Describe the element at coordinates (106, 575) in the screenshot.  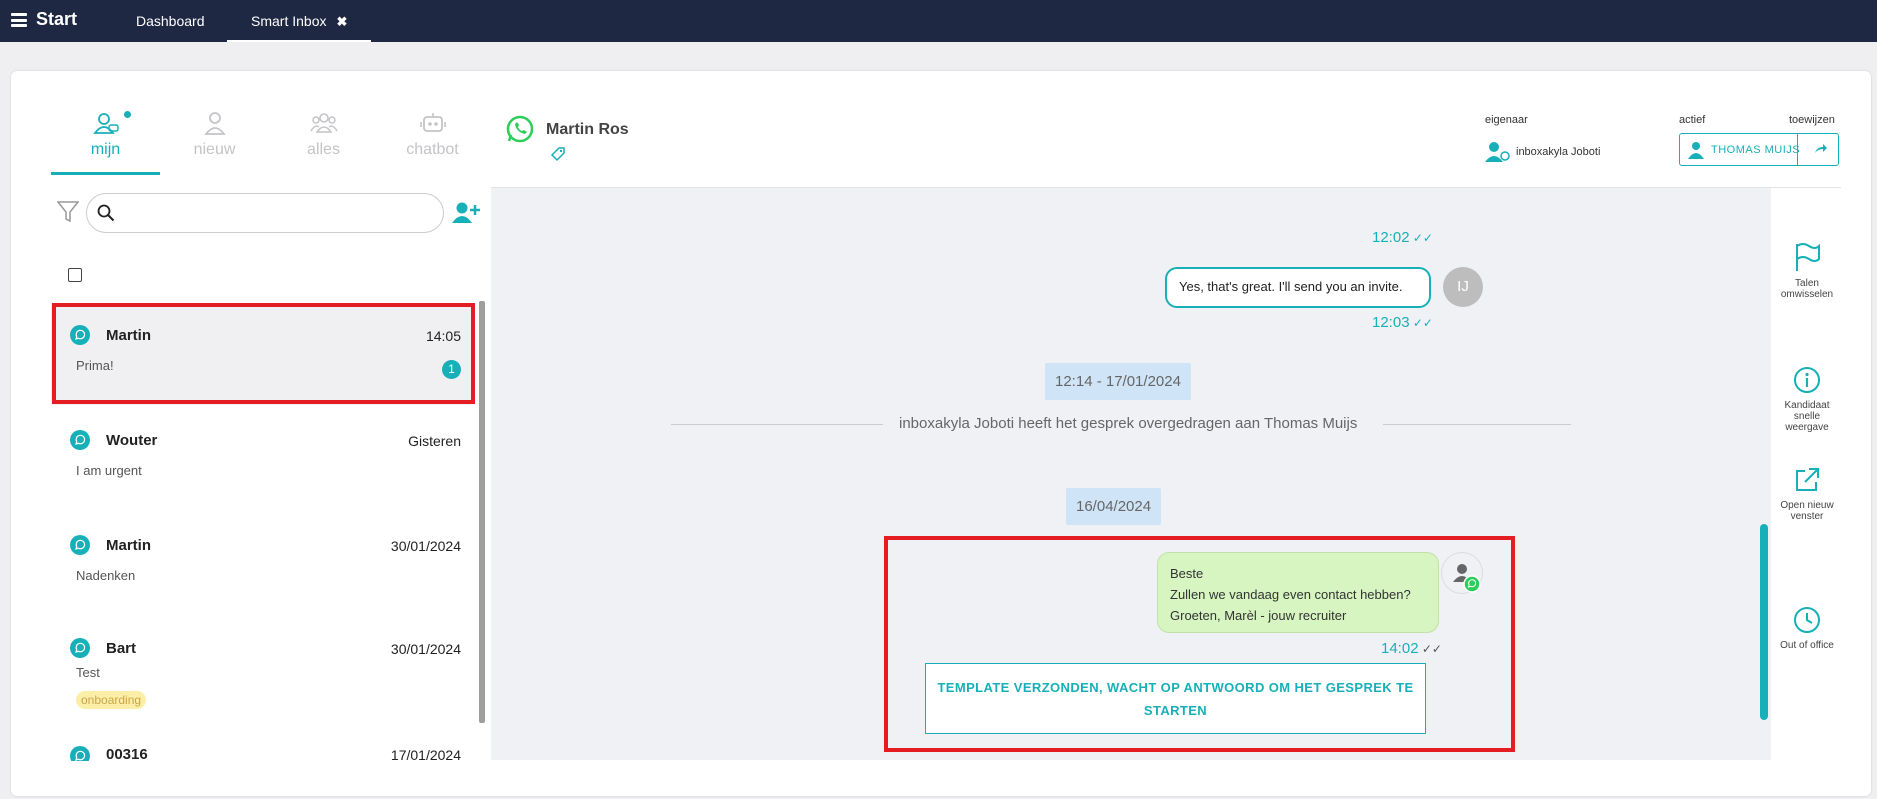
I see `conversation-preview: Nadenken` at that location.